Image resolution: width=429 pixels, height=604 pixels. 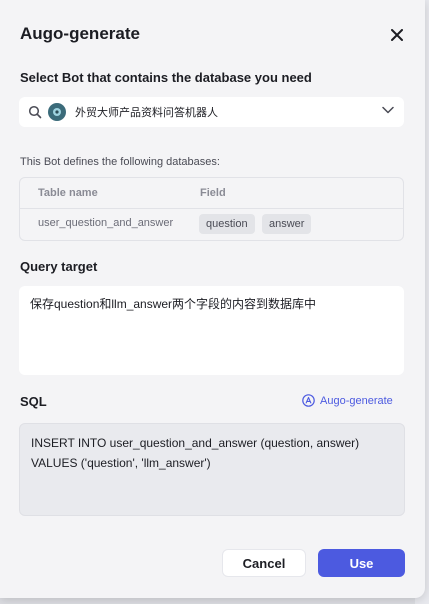 I want to click on search-icon, so click(x=35, y=112).